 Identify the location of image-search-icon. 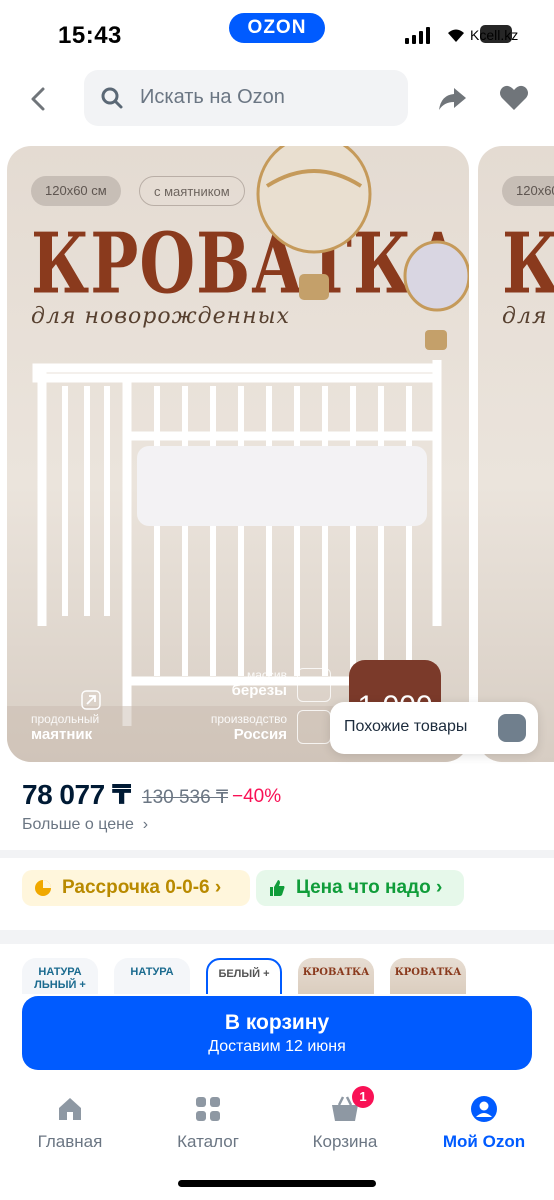
(512, 728).